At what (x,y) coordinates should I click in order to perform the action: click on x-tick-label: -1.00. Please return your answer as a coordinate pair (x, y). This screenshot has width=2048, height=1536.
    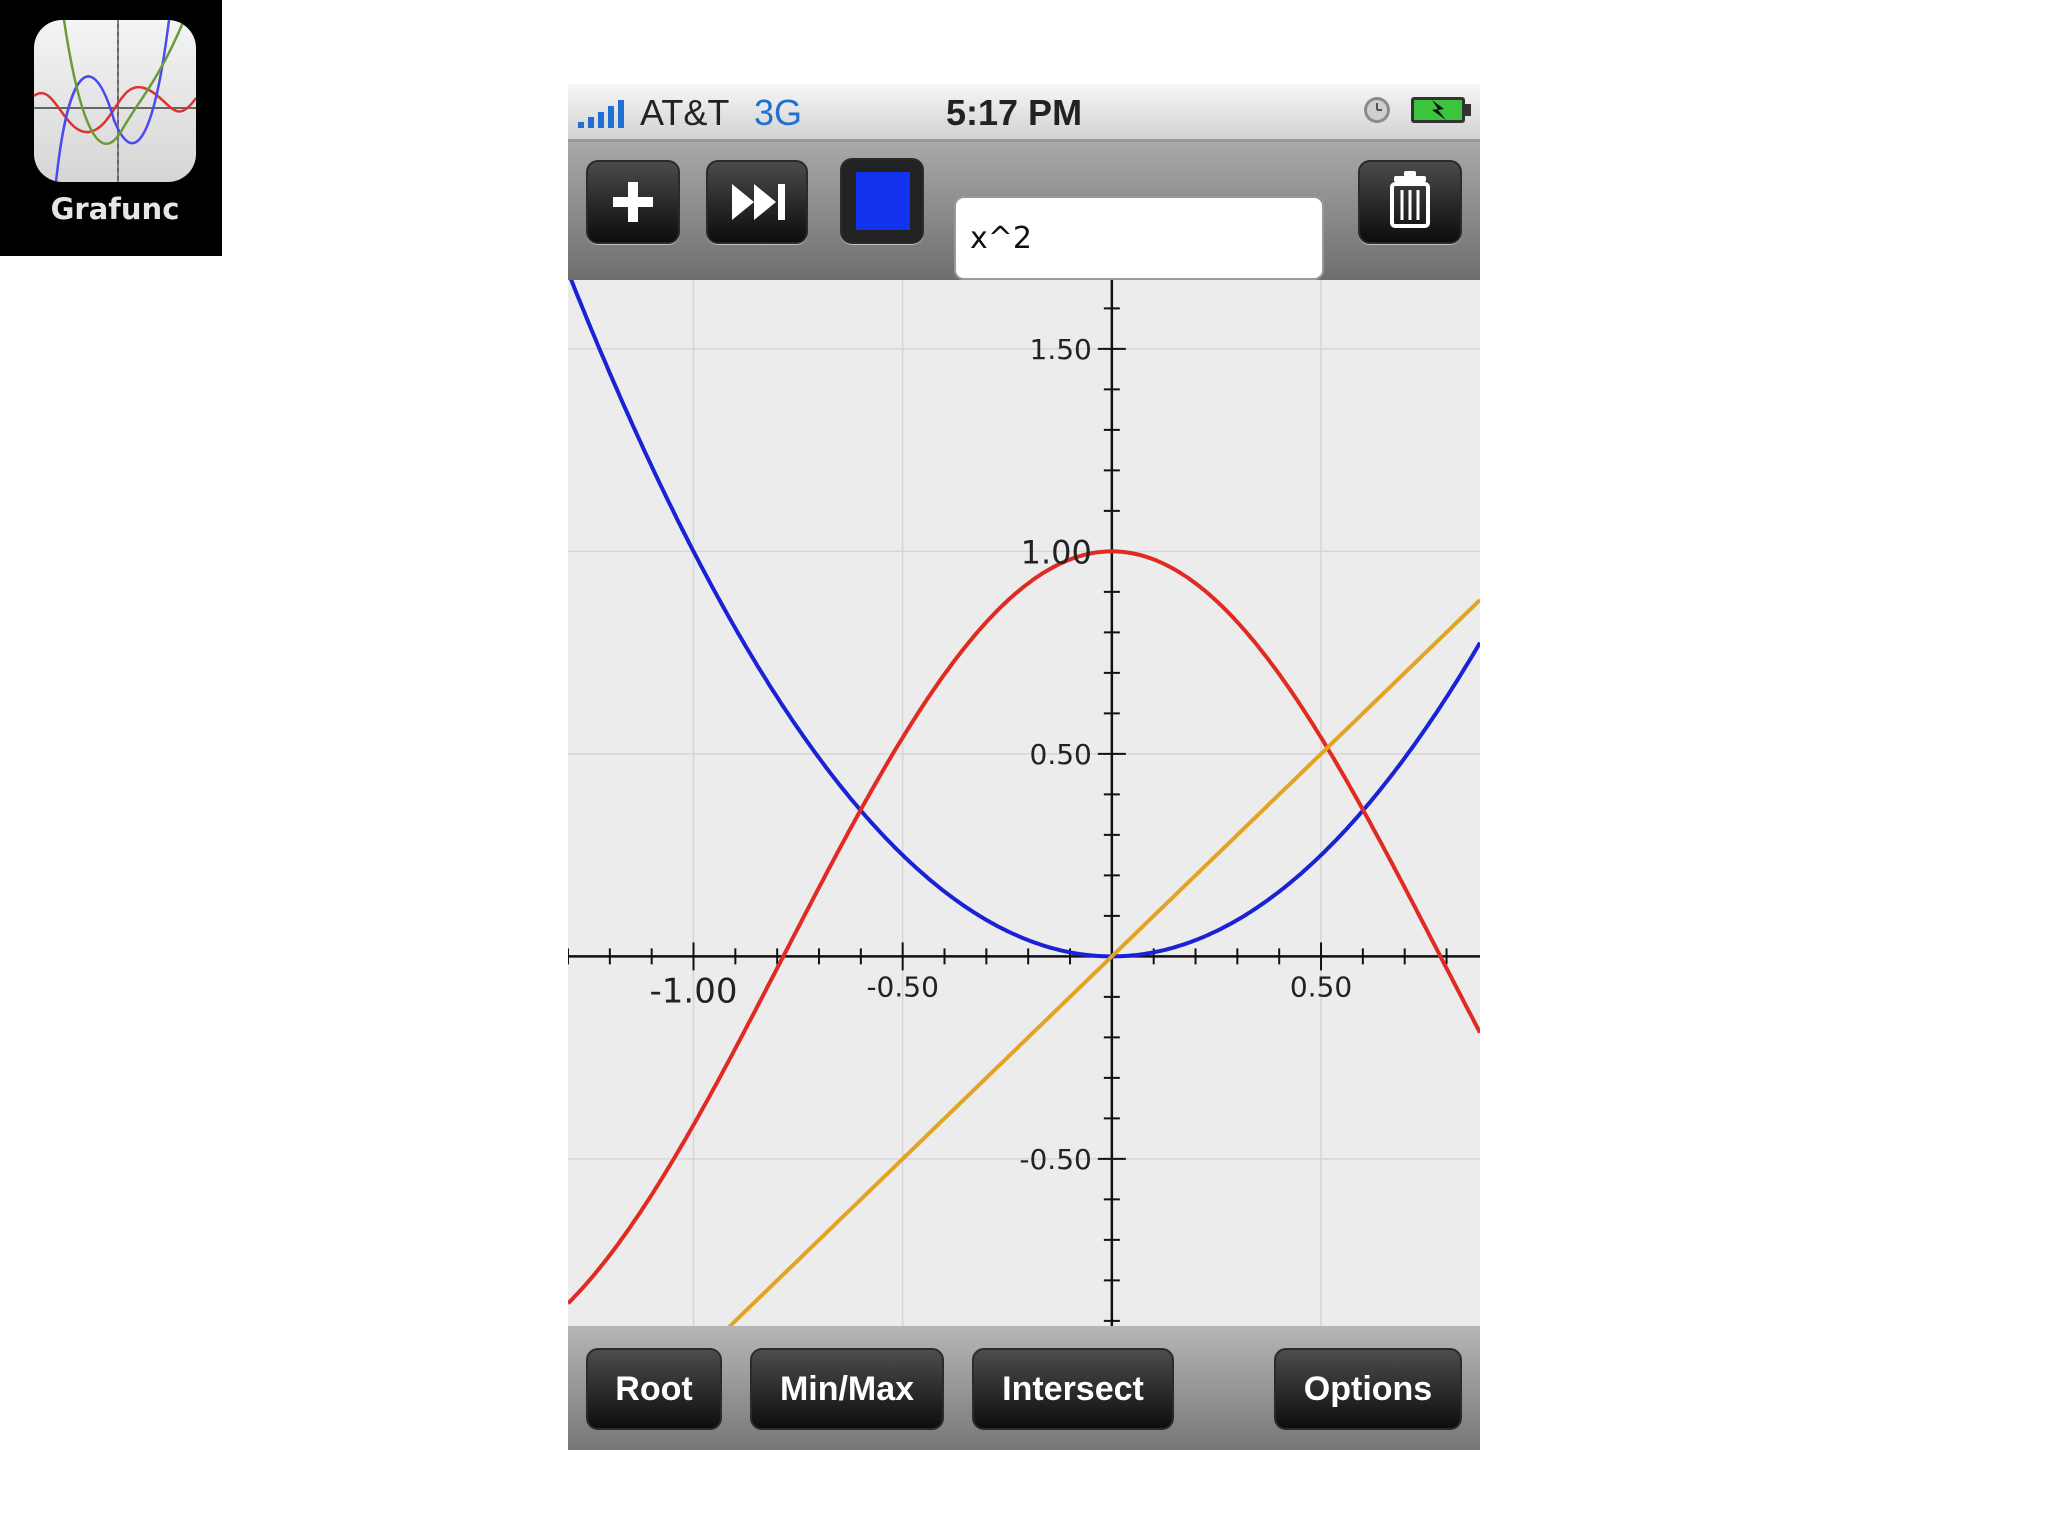
    Looking at the image, I should click on (694, 991).